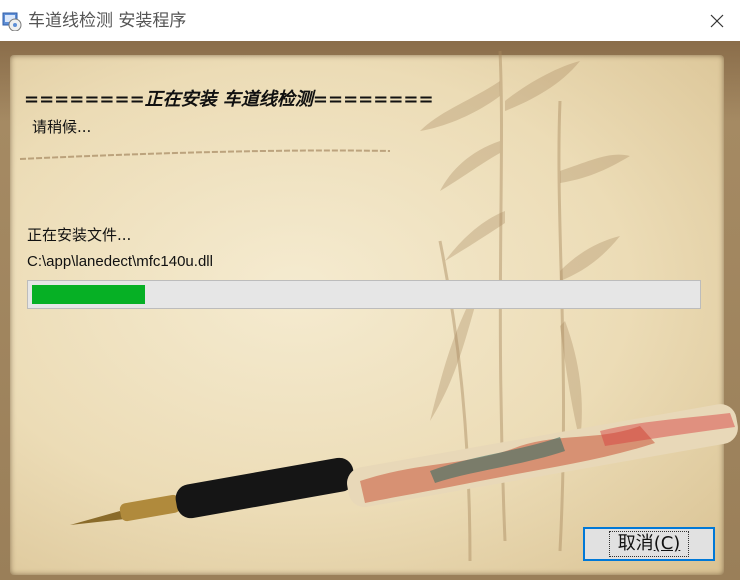 Image resolution: width=740 pixels, height=580 pixels. Describe the element at coordinates (364, 294) in the screenshot. I see `install-progress-bar` at that location.